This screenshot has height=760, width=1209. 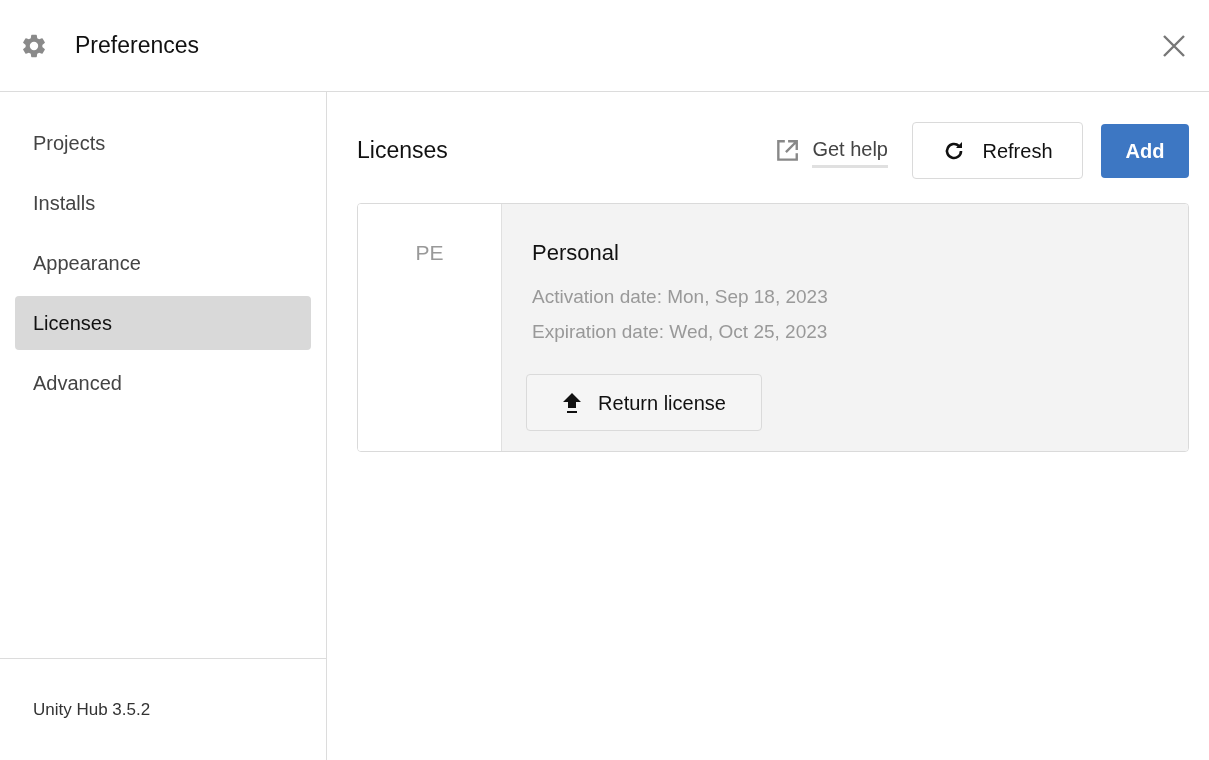 I want to click on activation-date: Activation date: Mon, Sep 18, 2023, so click(x=680, y=297).